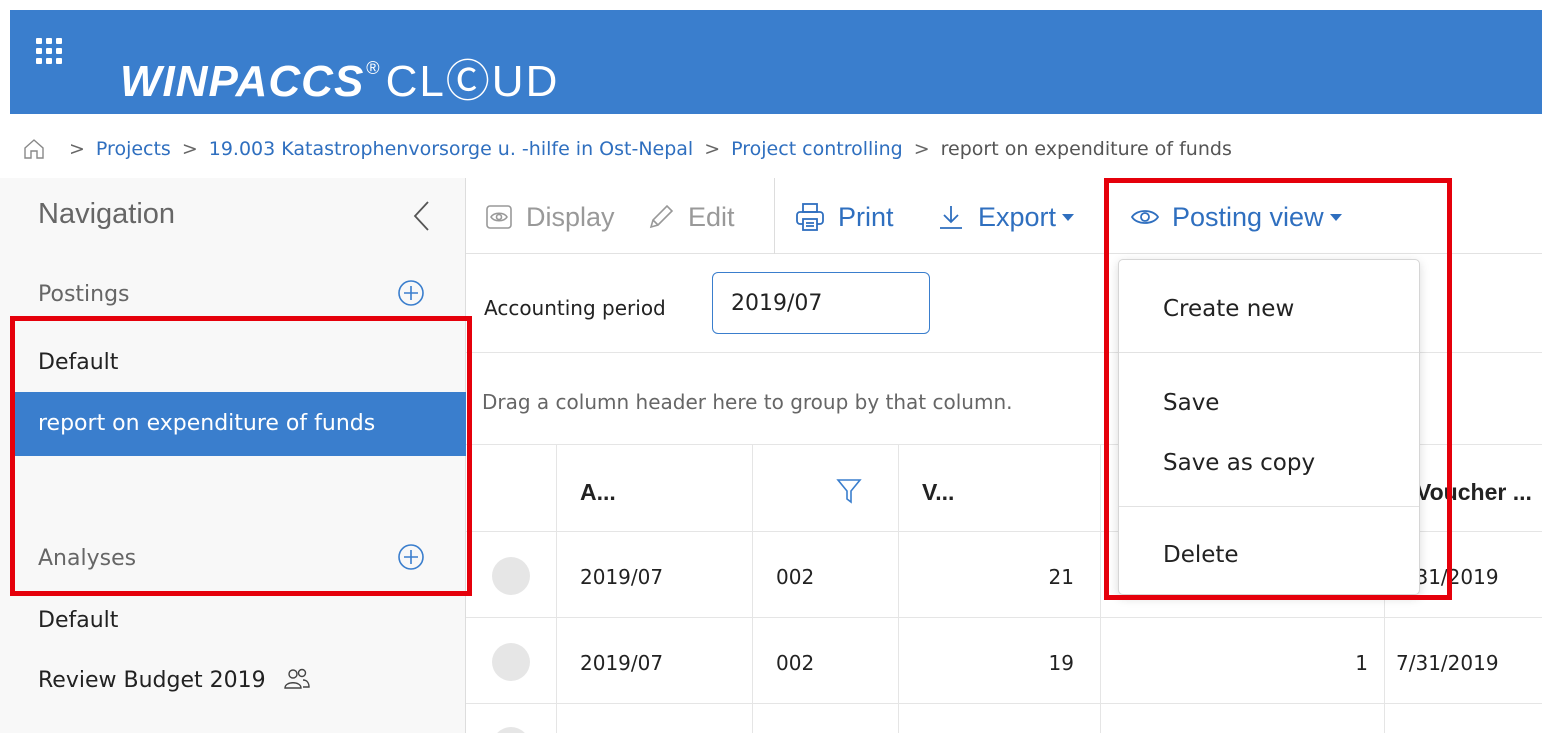 The image size is (1542, 733). Describe the element at coordinates (575, 308) in the screenshot. I see `accounting-period-label: Accounting period` at that location.